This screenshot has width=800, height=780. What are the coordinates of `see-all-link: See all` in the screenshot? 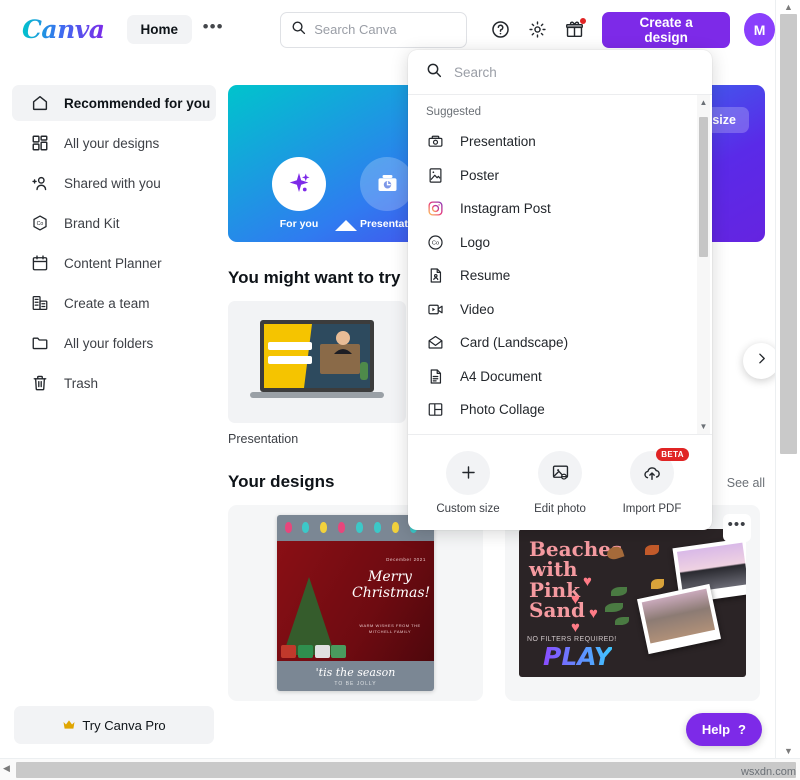 It's located at (746, 483).